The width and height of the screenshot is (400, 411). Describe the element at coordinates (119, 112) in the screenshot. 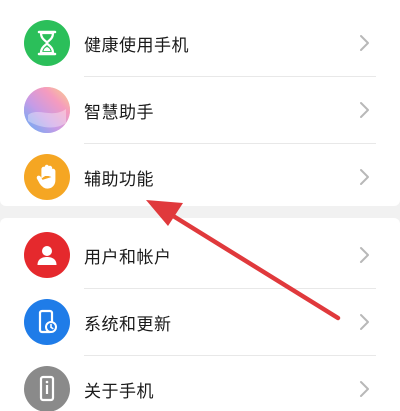

I see `settings-item-label: 智慧助手` at that location.